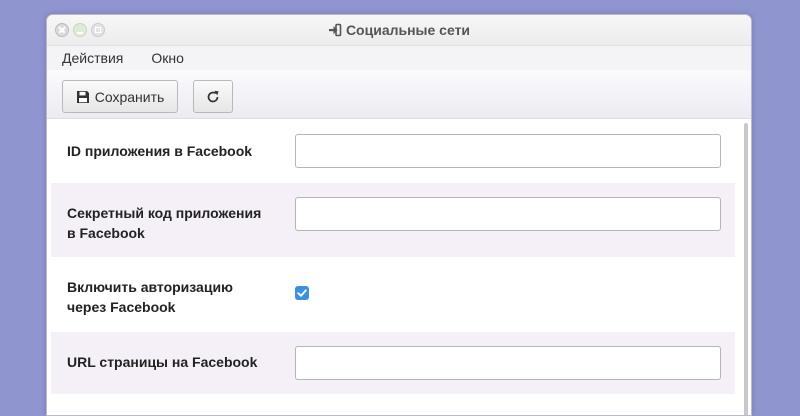 Image resolution: width=800 pixels, height=416 pixels. I want to click on sign-in-icon, so click(335, 30).